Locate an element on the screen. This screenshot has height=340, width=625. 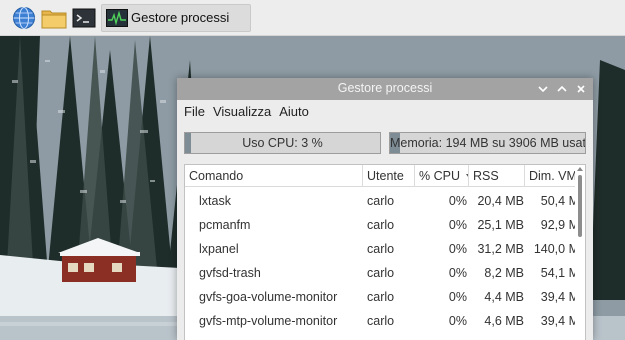
column-header-command: Comando is located at coordinates (274, 176).